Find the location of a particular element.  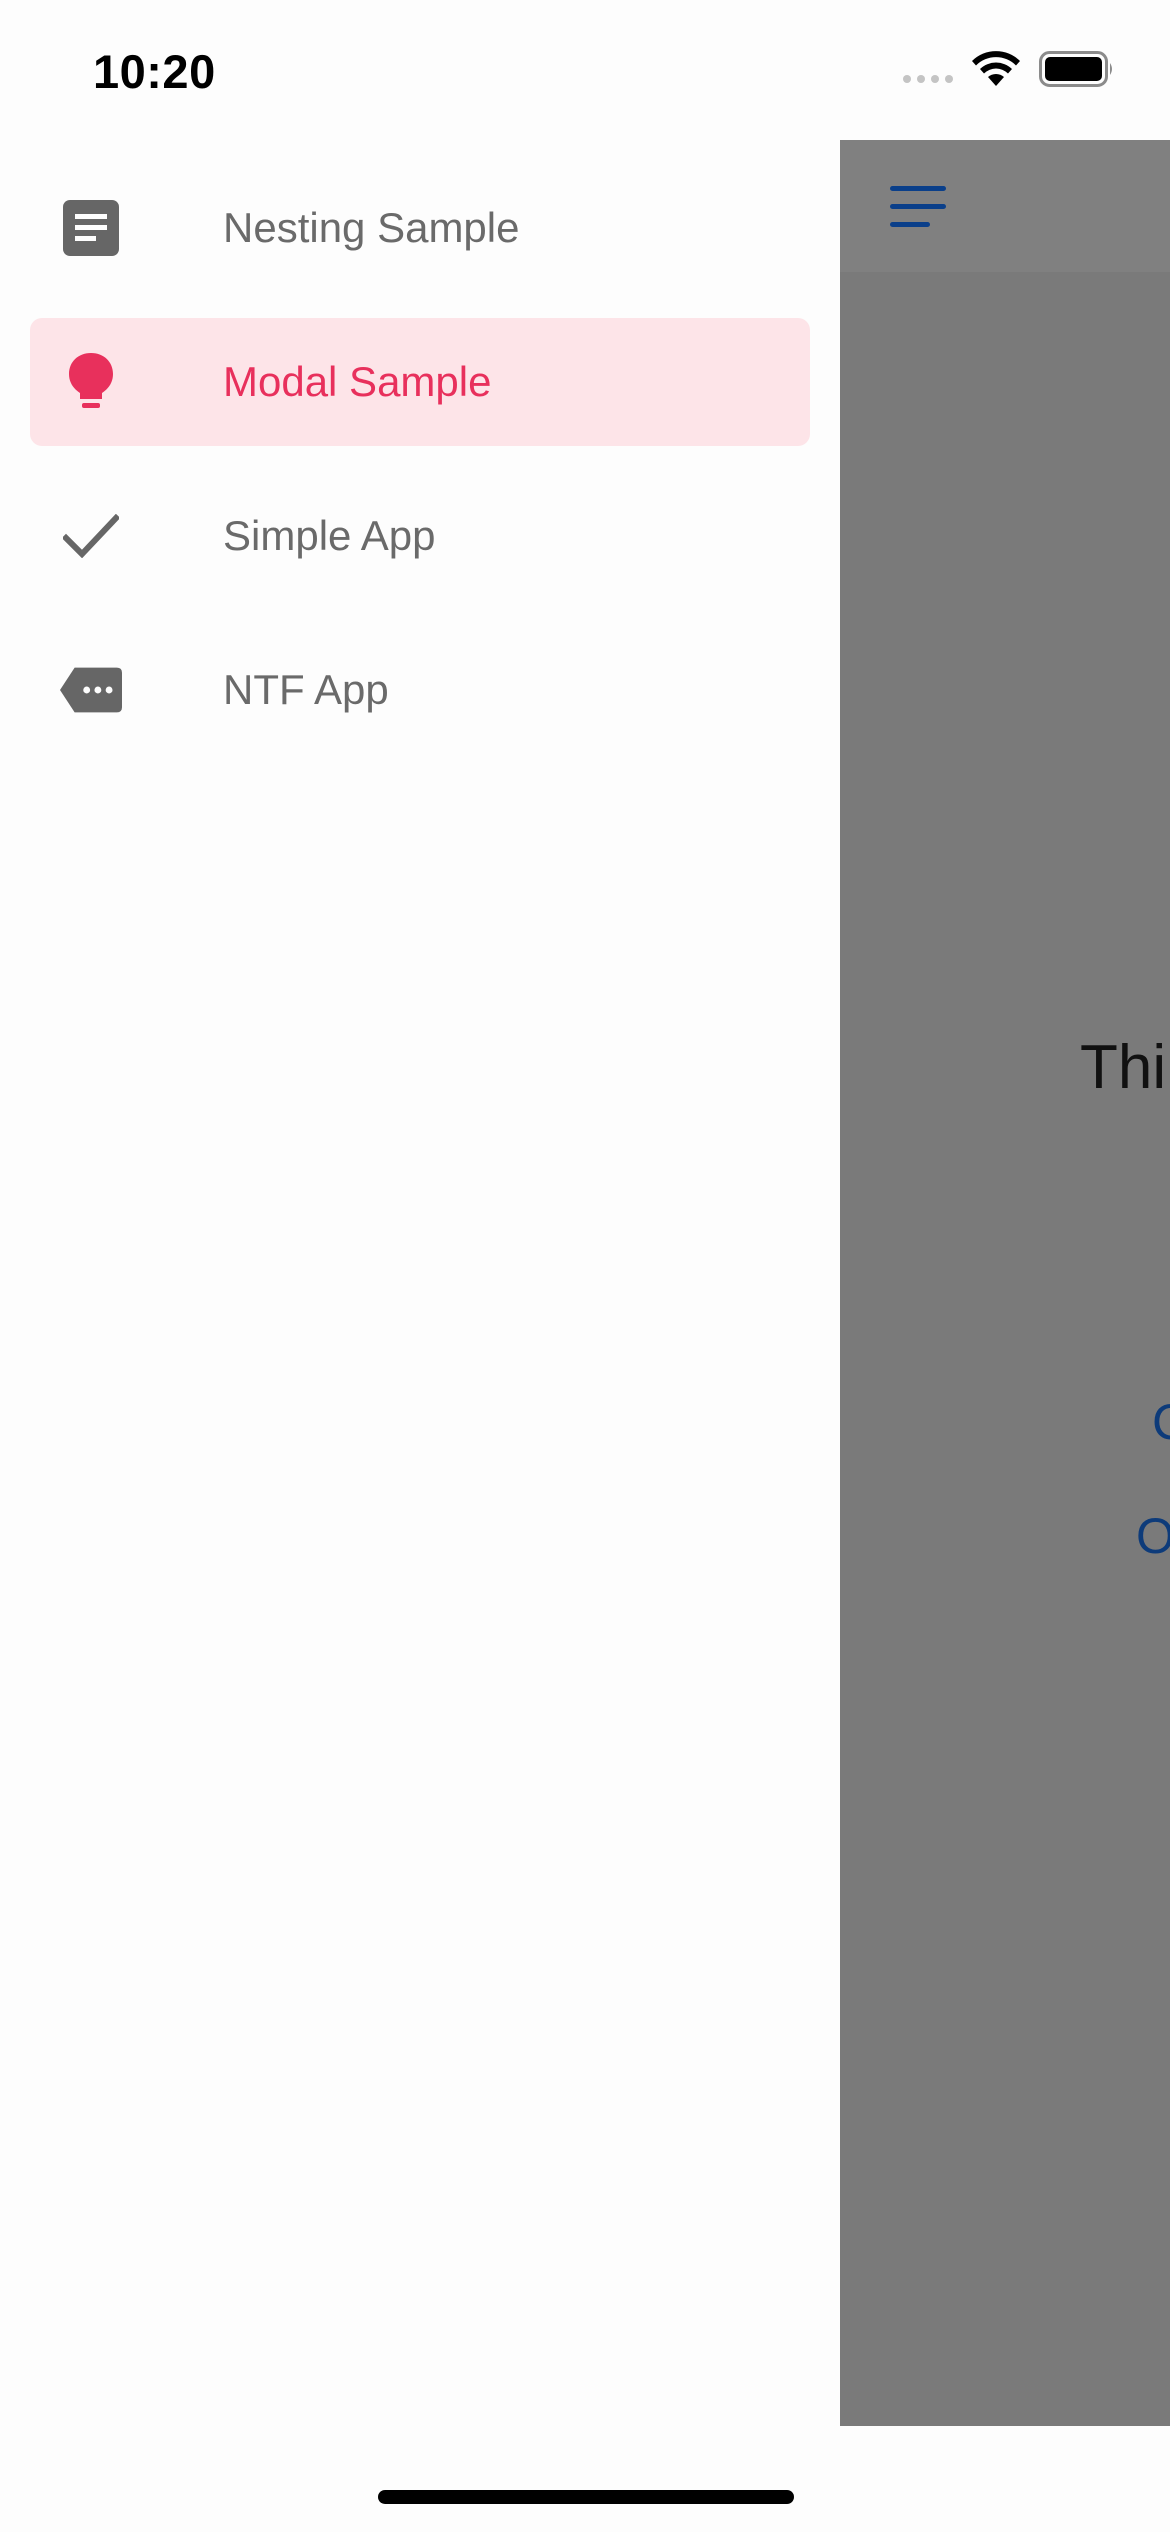

drawer-item-nesting-sample: Nesting Sample is located at coordinates (420, 228).